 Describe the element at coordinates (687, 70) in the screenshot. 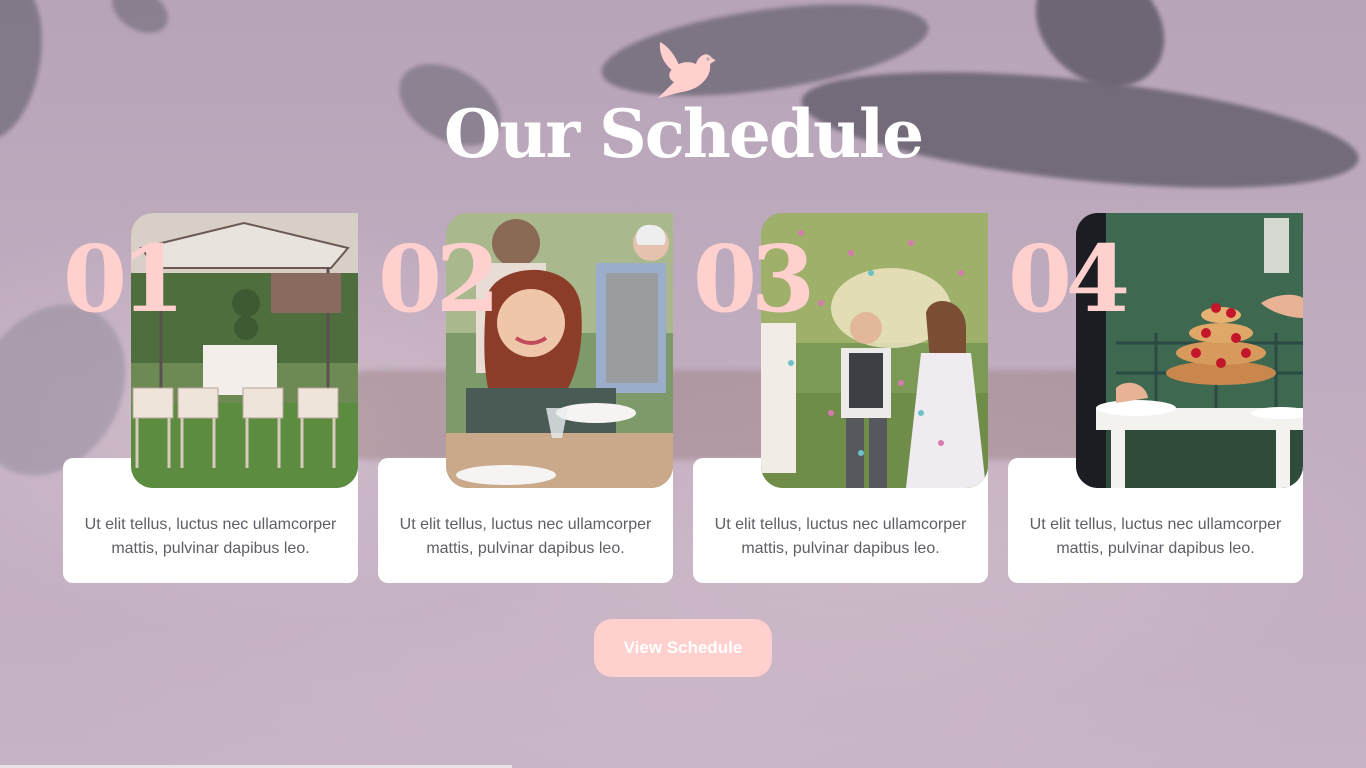

I see `dove-icon` at that location.